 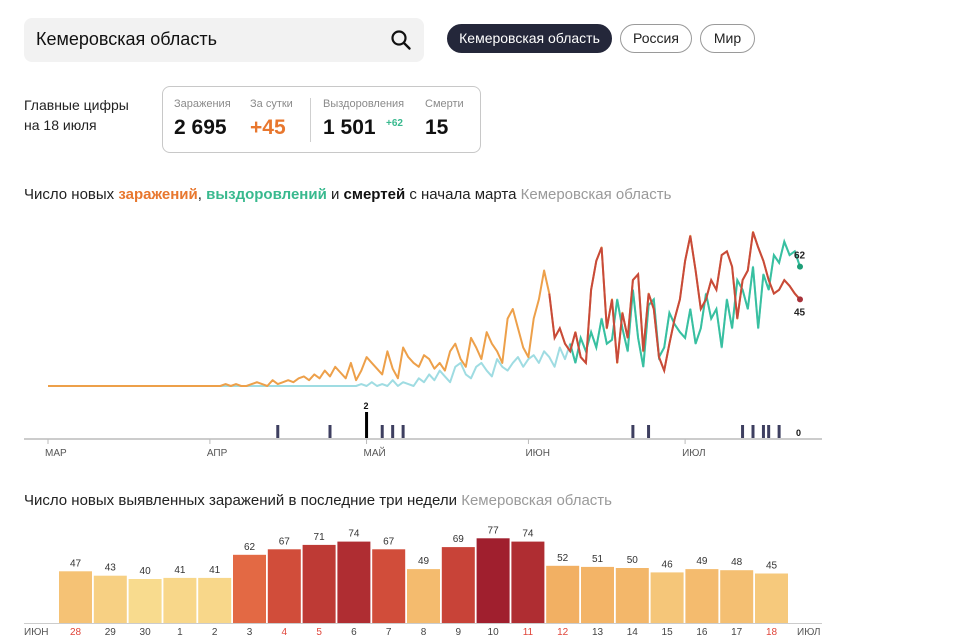 What do you see at coordinates (180, 632) in the screenshot?
I see `bar-category-label: 1` at bounding box center [180, 632].